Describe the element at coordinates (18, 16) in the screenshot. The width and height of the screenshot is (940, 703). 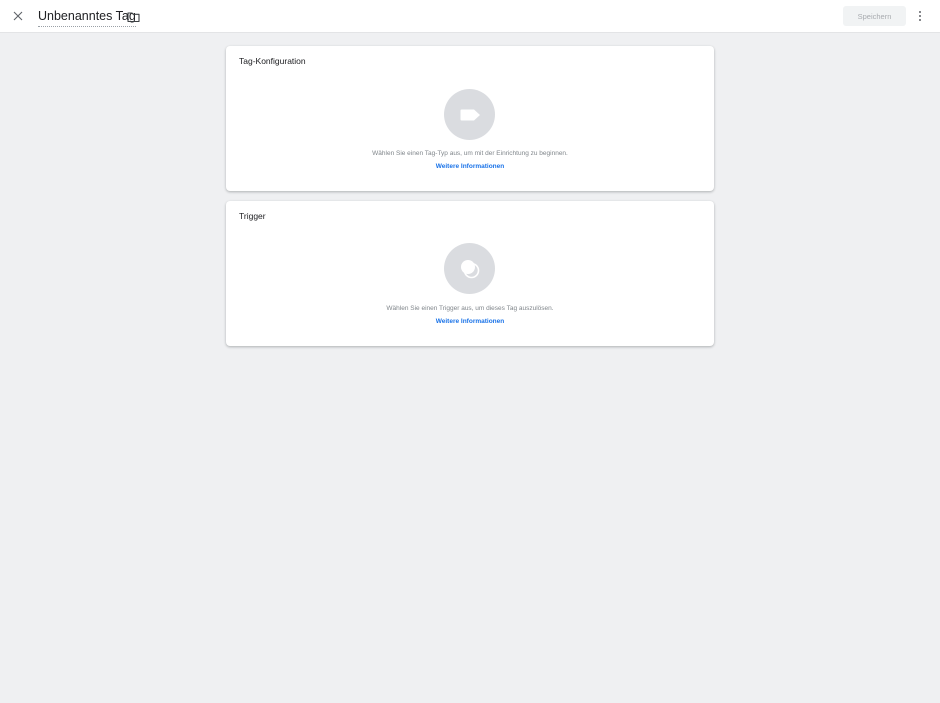
I see `close-icon` at that location.